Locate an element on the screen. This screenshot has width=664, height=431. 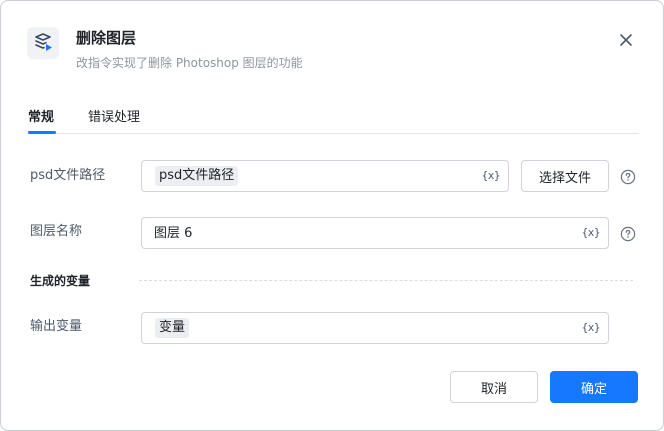
tab-general: 常规 is located at coordinates (41, 118).